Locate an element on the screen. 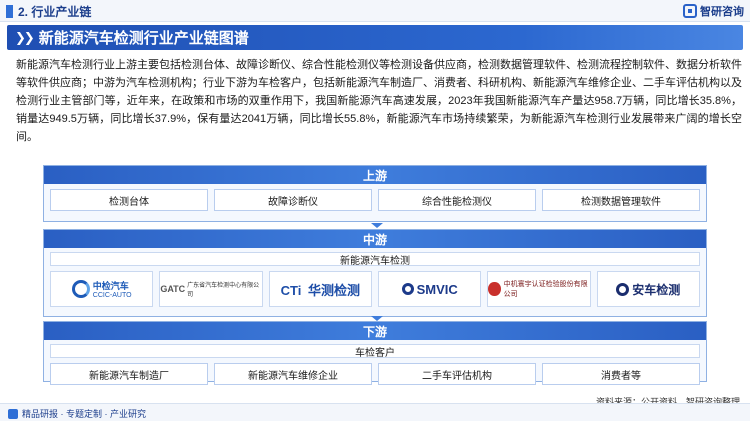 Image resolution: width=750 pixels, height=421 pixels. company-logo-cti: CTi 华测检测 is located at coordinates (320, 289).